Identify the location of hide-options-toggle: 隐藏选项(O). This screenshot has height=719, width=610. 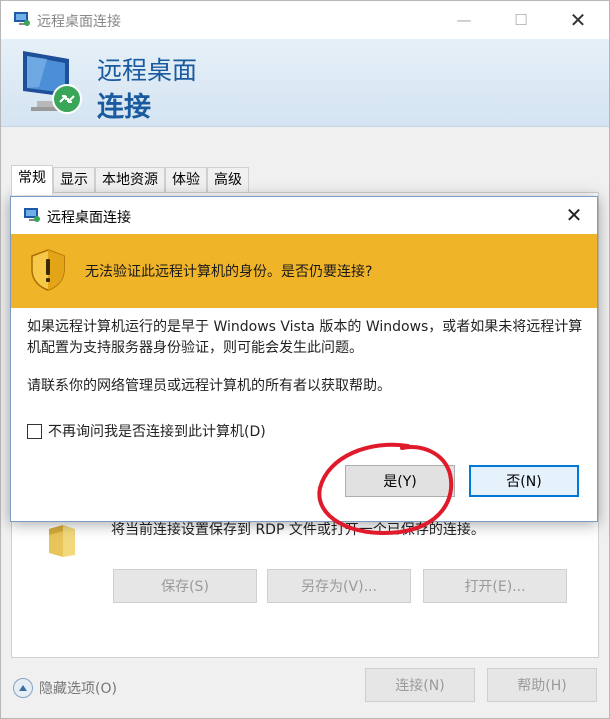
(65, 688).